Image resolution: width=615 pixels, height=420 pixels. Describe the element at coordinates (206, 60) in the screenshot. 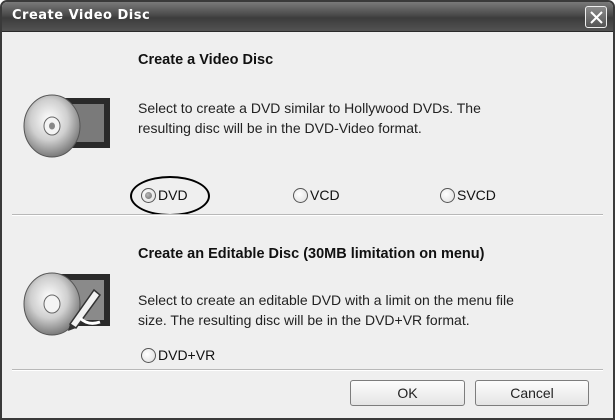

I see `video-disc-title: Create a Video Disc` at that location.